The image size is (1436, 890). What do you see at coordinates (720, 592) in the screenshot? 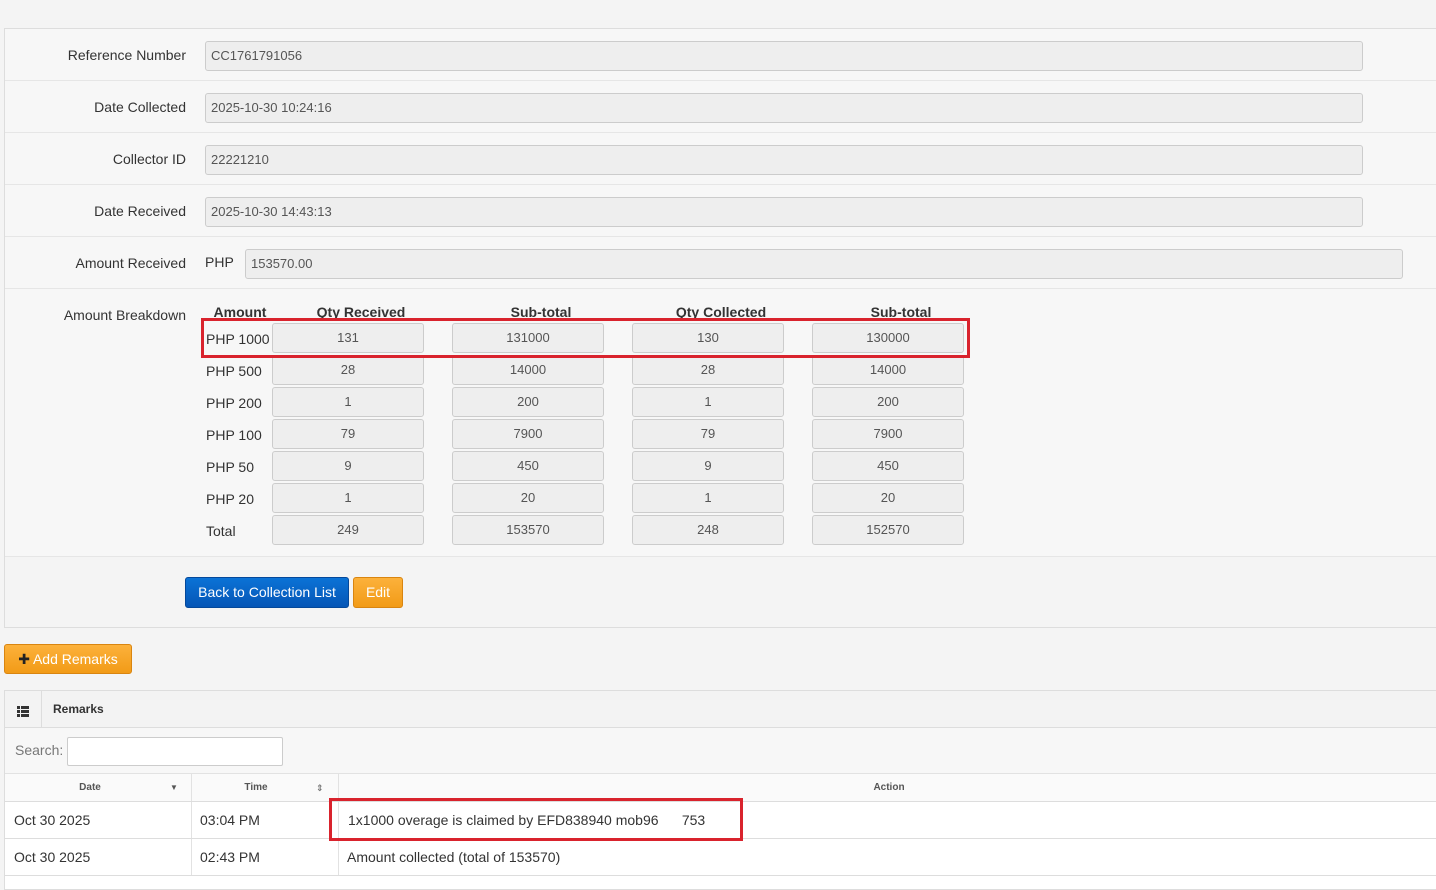
I see `form-actions-row: Back to Collection List Edit` at bounding box center [720, 592].